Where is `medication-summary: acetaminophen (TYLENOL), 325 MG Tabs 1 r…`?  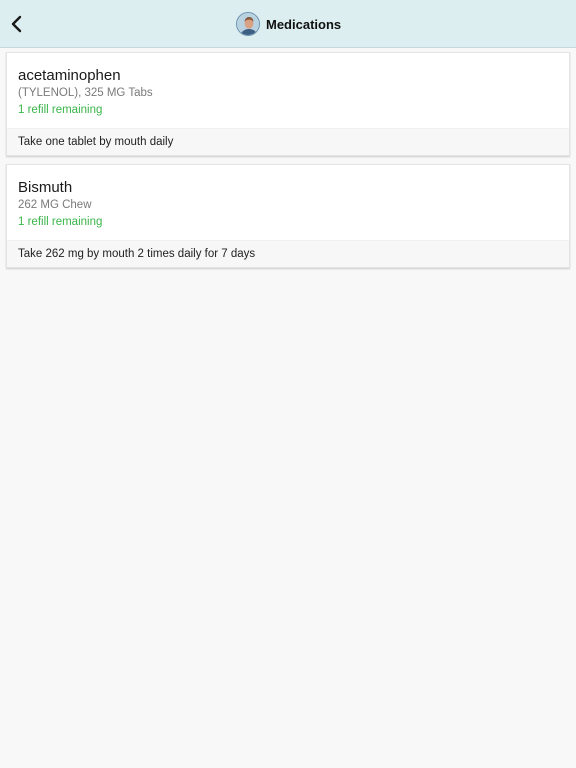 medication-summary: acetaminophen (TYLENOL), 325 MG Tabs 1 r… is located at coordinates (288, 90).